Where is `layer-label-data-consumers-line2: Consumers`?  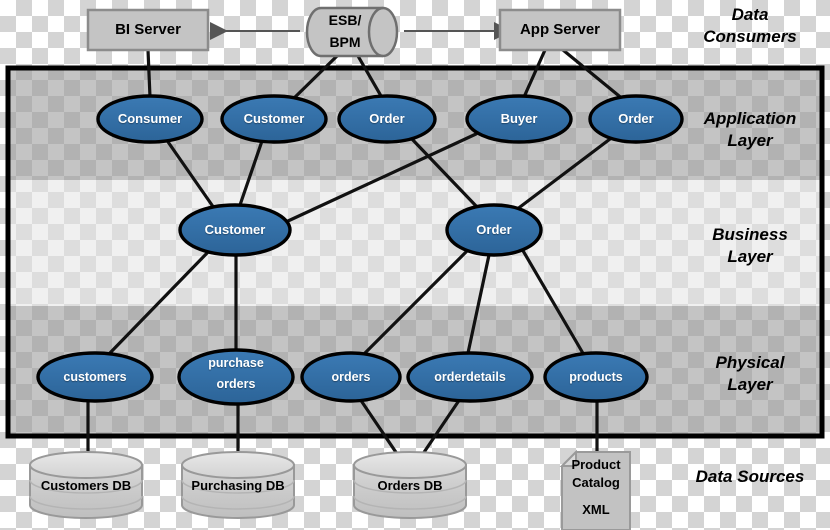
layer-label-data-consumers-line2: Consumers is located at coordinates (750, 36).